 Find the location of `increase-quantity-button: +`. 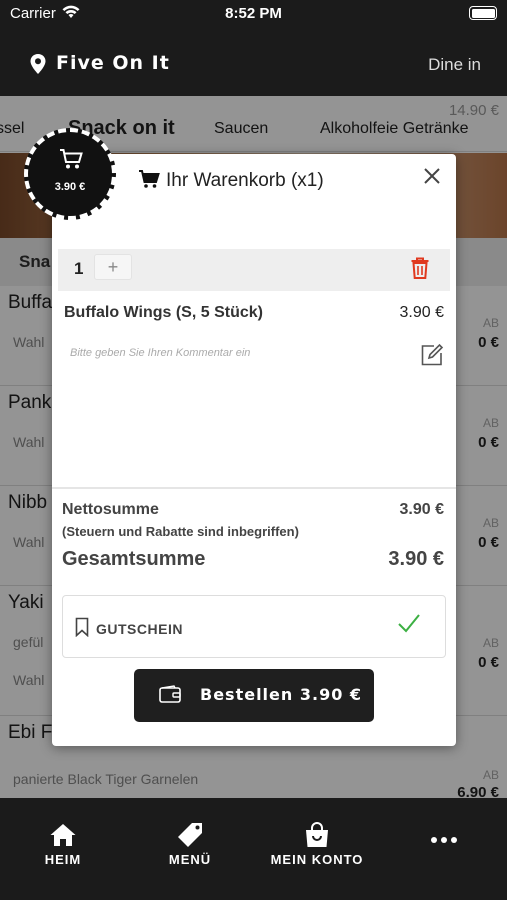

increase-quantity-button: + is located at coordinates (113, 267).